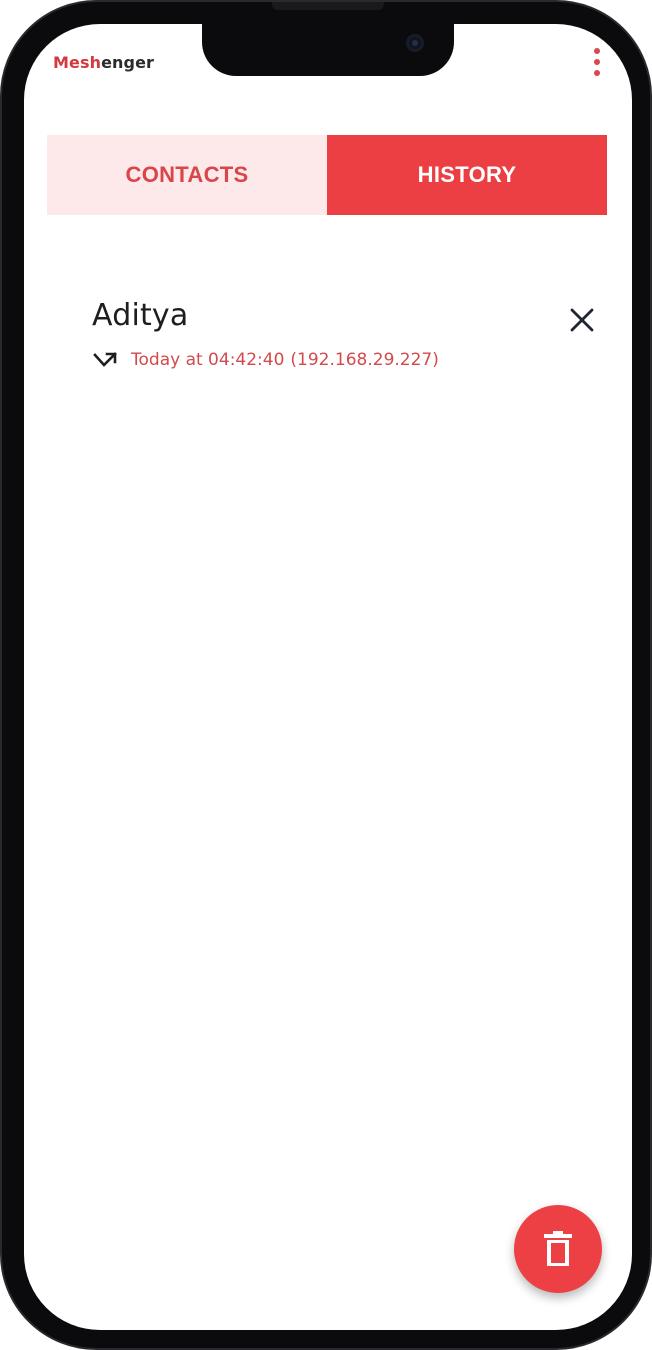 This screenshot has height=1350, width=652. What do you see at coordinates (208, 360) in the screenshot?
I see `history-item-time: Today at 04:42:40` at bounding box center [208, 360].